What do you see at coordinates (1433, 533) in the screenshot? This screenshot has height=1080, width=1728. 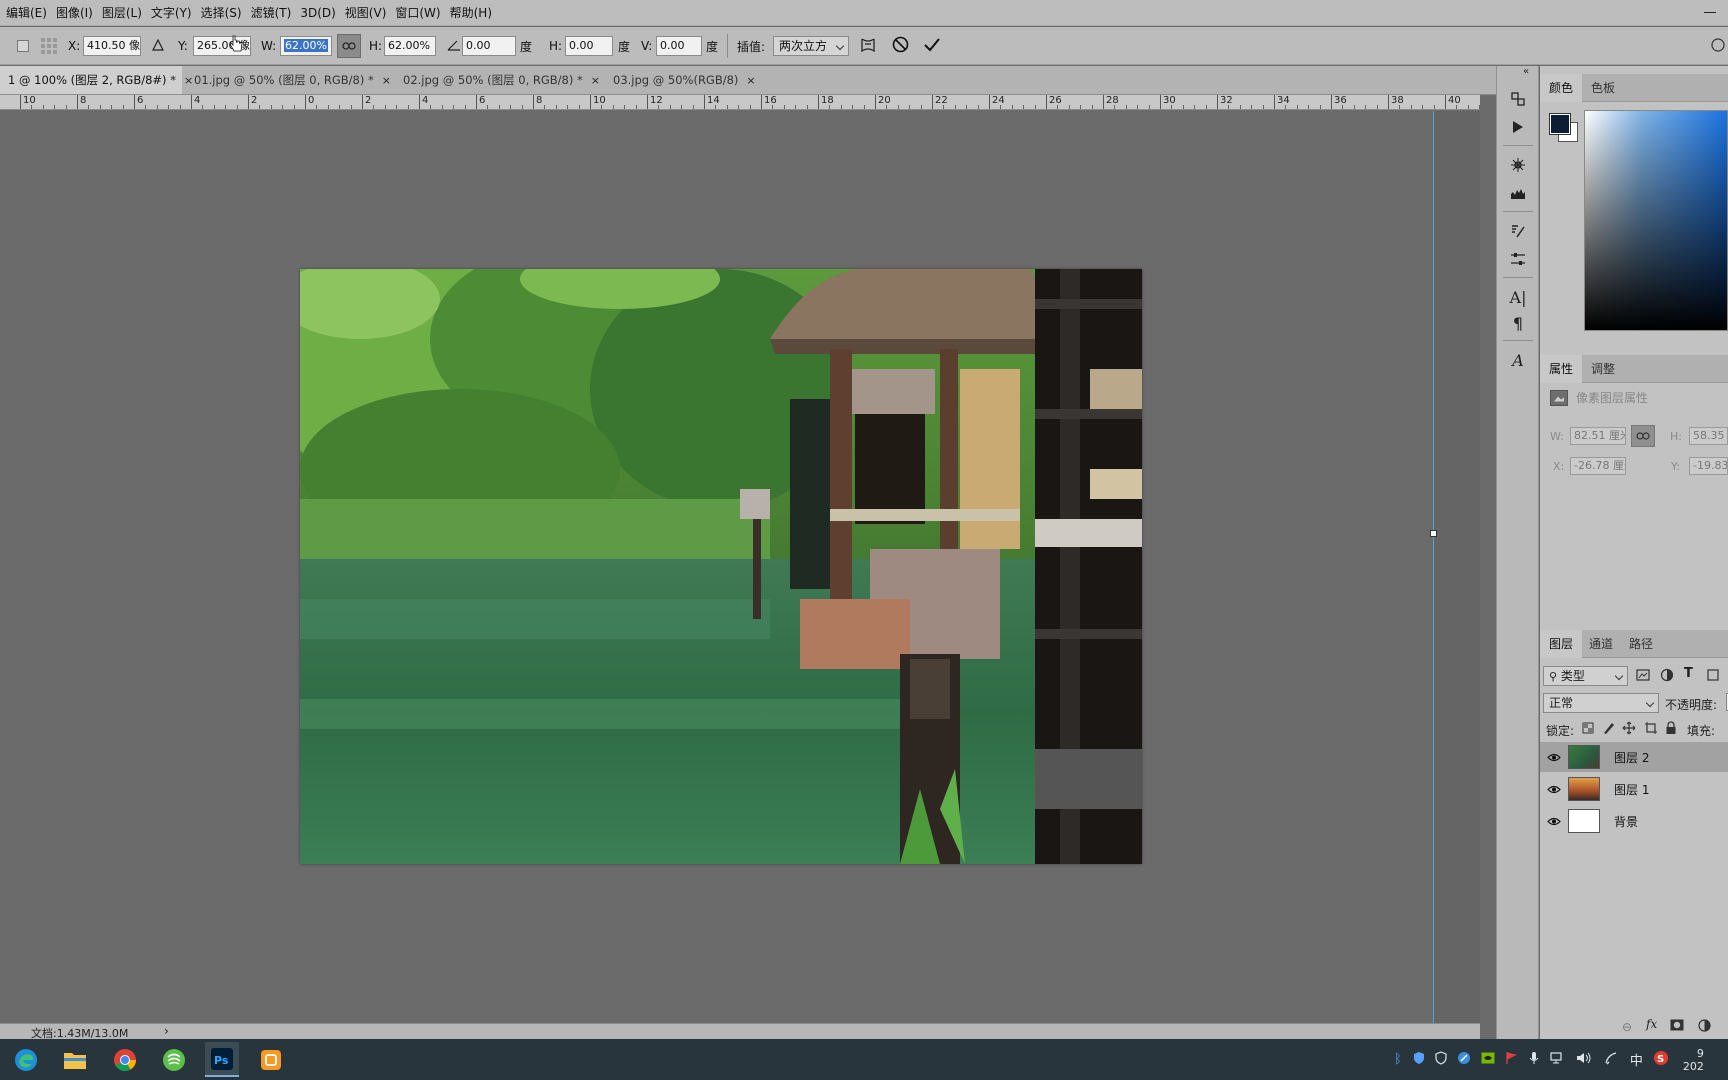 I see `transform-handle-right` at bounding box center [1433, 533].